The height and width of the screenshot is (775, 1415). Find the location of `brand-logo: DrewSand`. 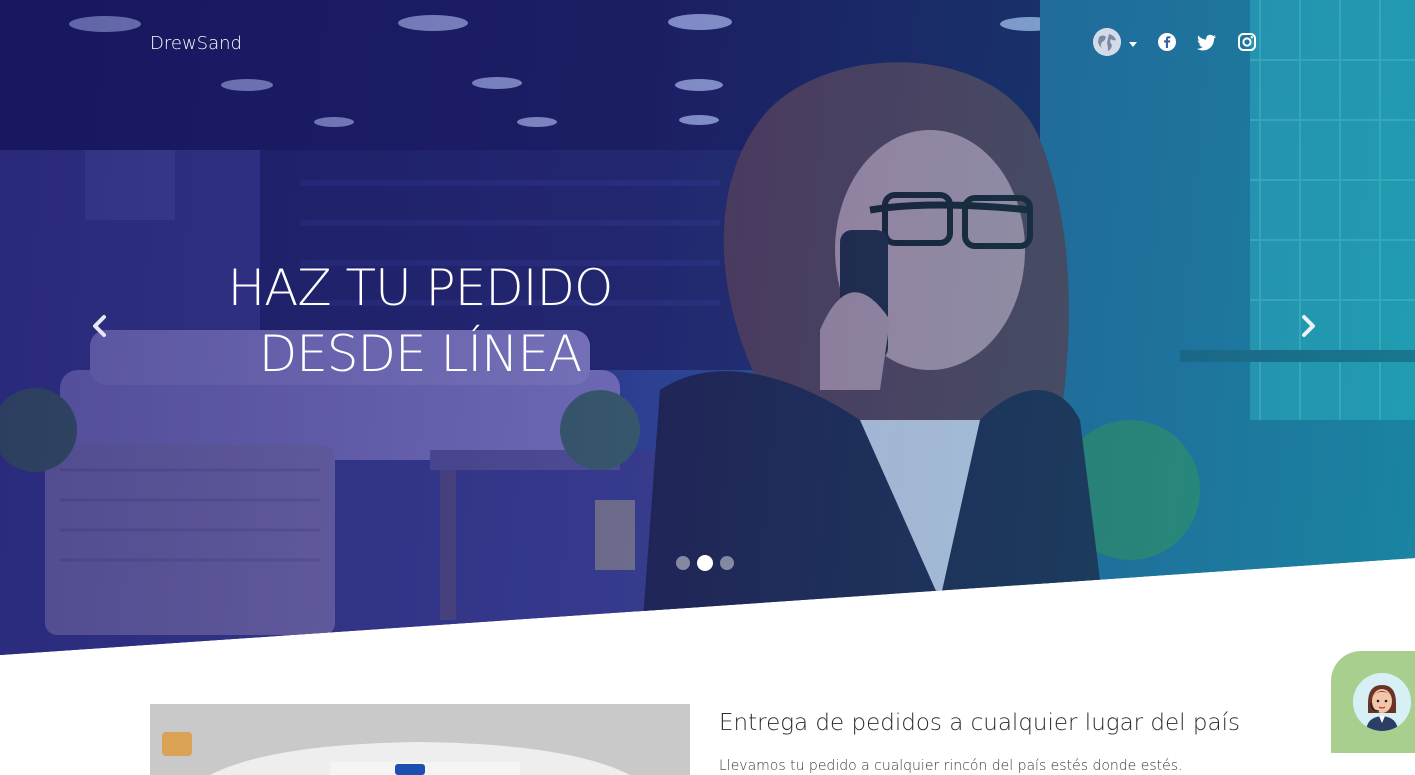

brand-logo: DrewSand is located at coordinates (196, 43).